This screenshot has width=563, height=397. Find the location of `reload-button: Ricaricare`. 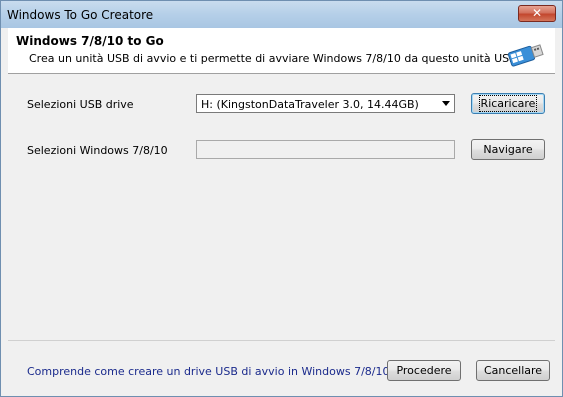

reload-button: Ricaricare is located at coordinates (508, 103).